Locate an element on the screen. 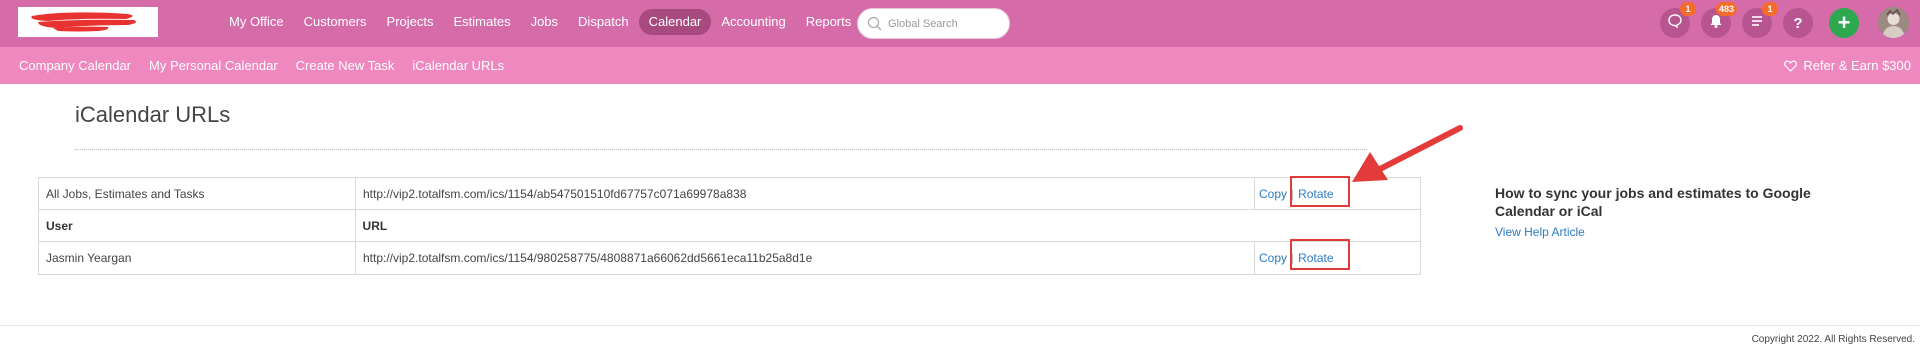 The image size is (1920, 364). tasks-badge: 1 is located at coordinates (1770, 9).